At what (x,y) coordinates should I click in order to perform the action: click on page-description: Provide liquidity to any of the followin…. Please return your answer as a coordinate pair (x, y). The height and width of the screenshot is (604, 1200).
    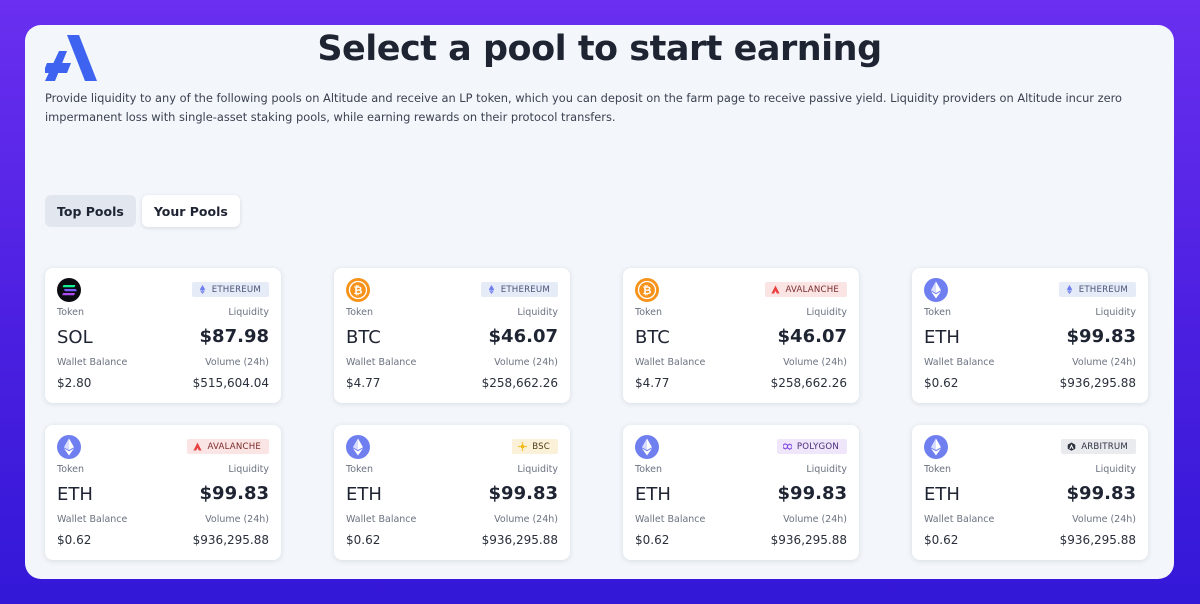
    Looking at the image, I should click on (584, 107).